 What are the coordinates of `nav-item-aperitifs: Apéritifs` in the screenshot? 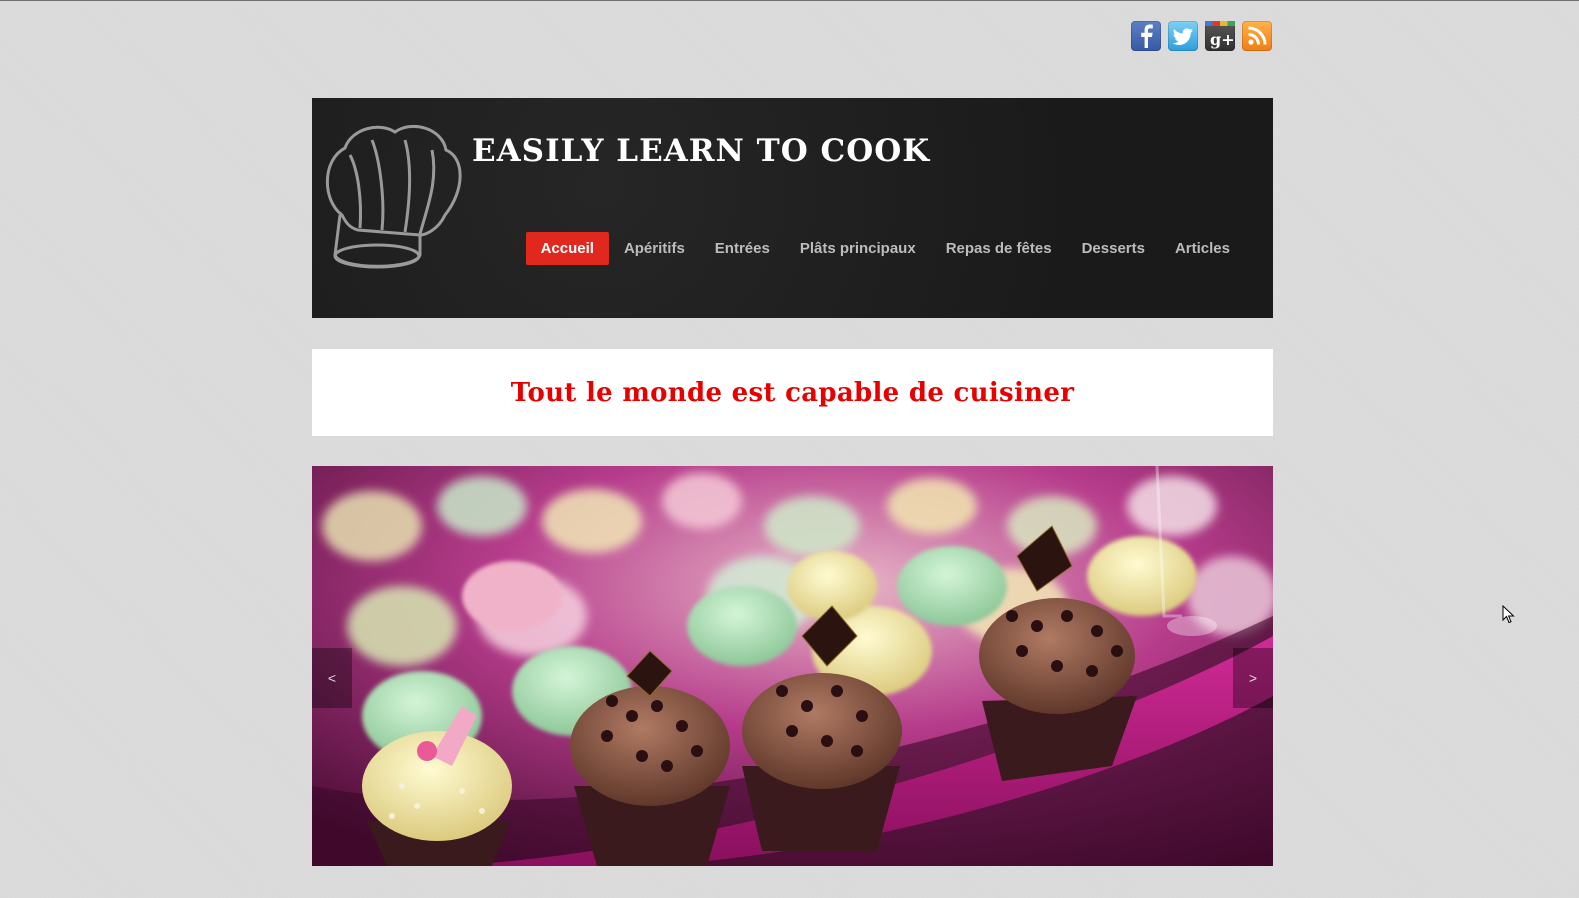 It's located at (654, 248).